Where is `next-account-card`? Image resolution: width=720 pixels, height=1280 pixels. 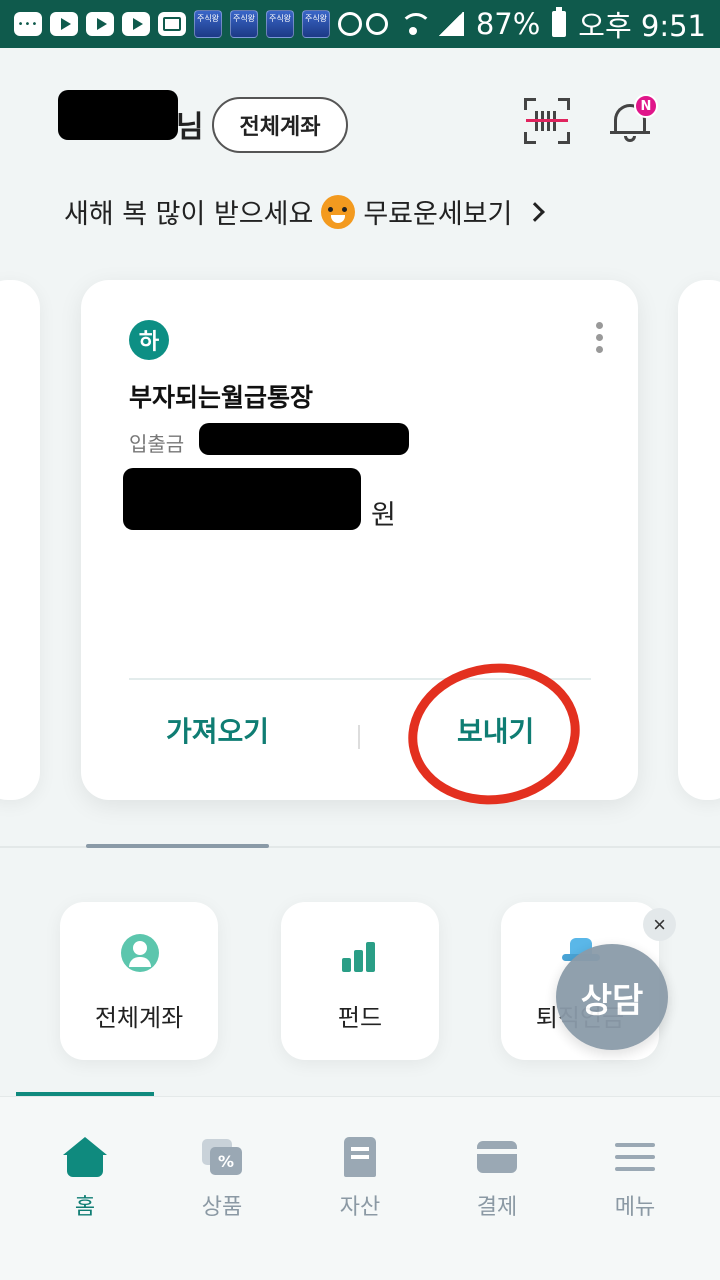 next-account-card is located at coordinates (699, 540).